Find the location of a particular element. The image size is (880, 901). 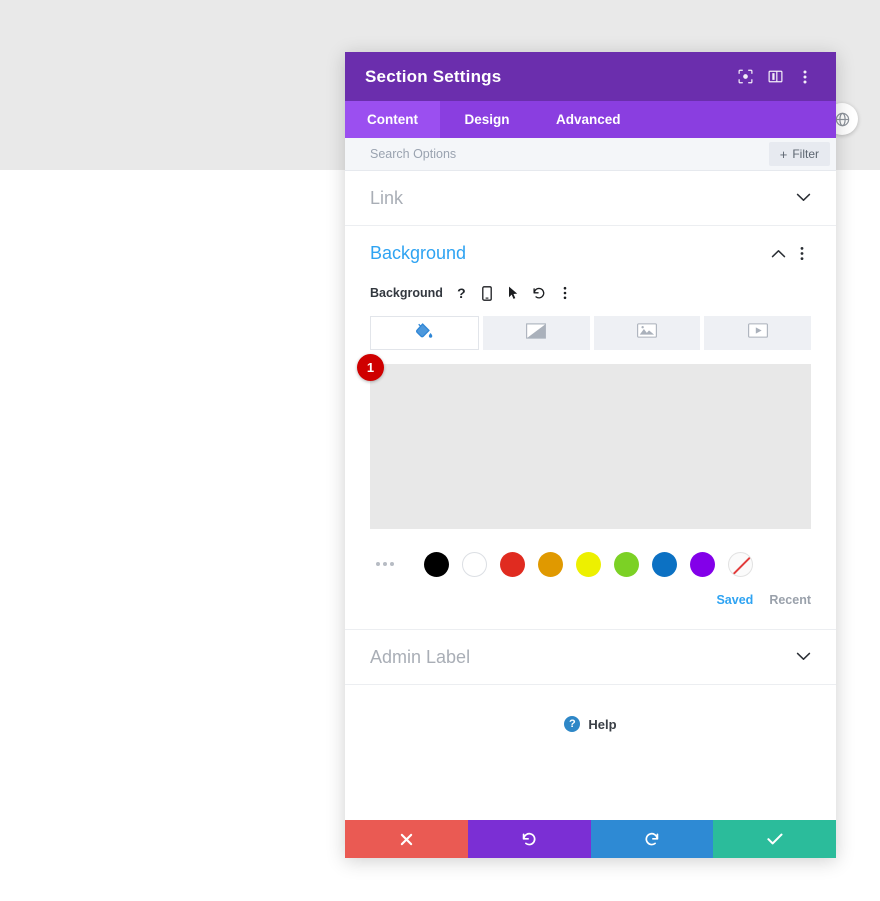

cancel-button is located at coordinates (406, 839).